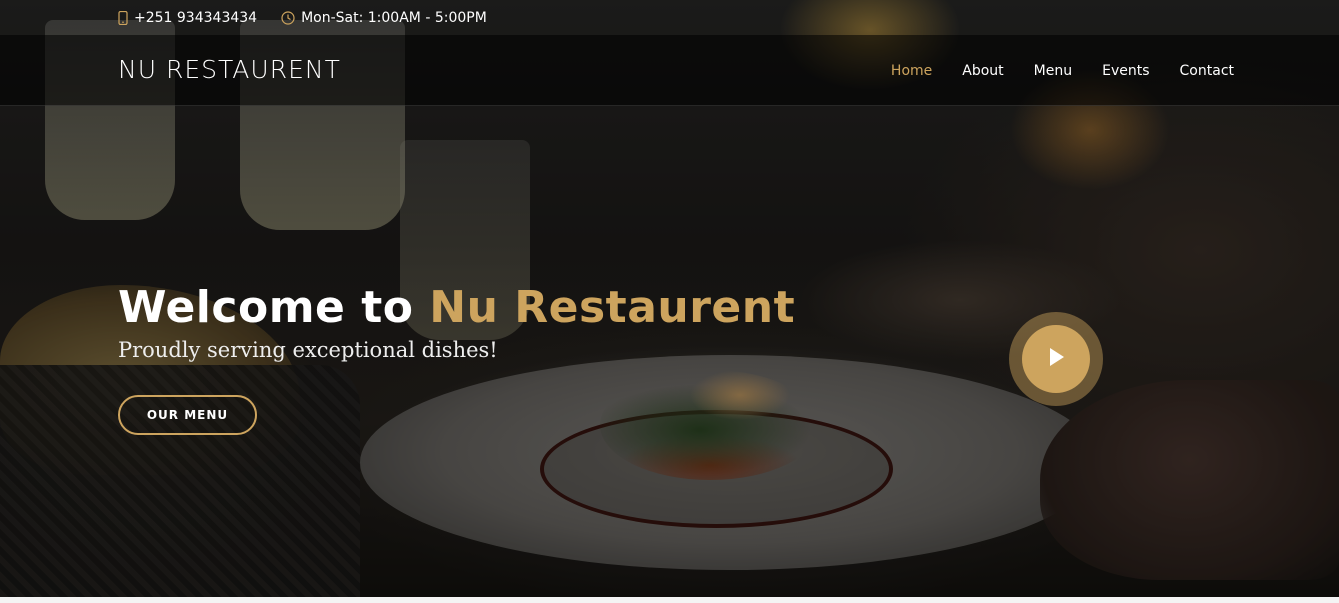 The image size is (1339, 603). What do you see at coordinates (669, 600) in the screenshot?
I see `page-bottom-edge` at bounding box center [669, 600].